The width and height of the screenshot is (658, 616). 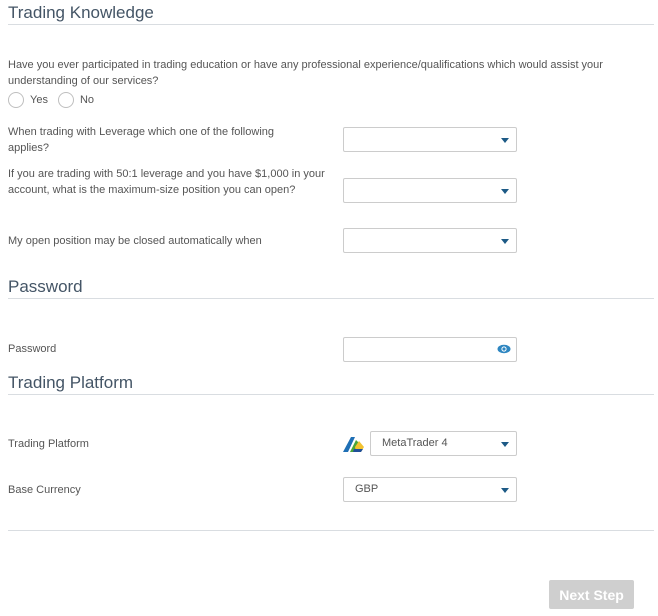 What do you see at coordinates (65, 100) in the screenshot?
I see `radio-no` at bounding box center [65, 100].